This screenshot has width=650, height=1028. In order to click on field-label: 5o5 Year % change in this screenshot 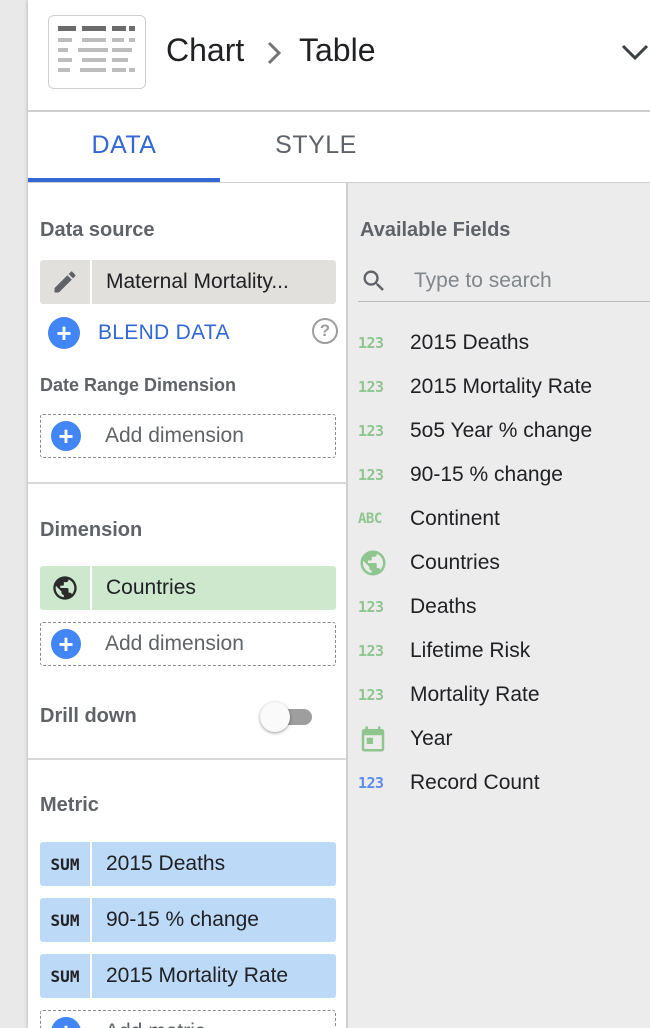, I will do `click(501, 430)`.